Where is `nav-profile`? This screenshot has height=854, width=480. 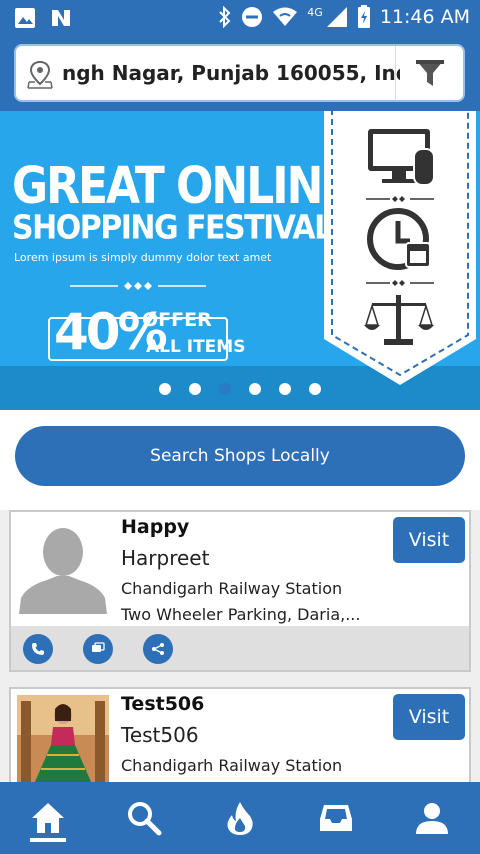
nav-profile is located at coordinates (432, 818).